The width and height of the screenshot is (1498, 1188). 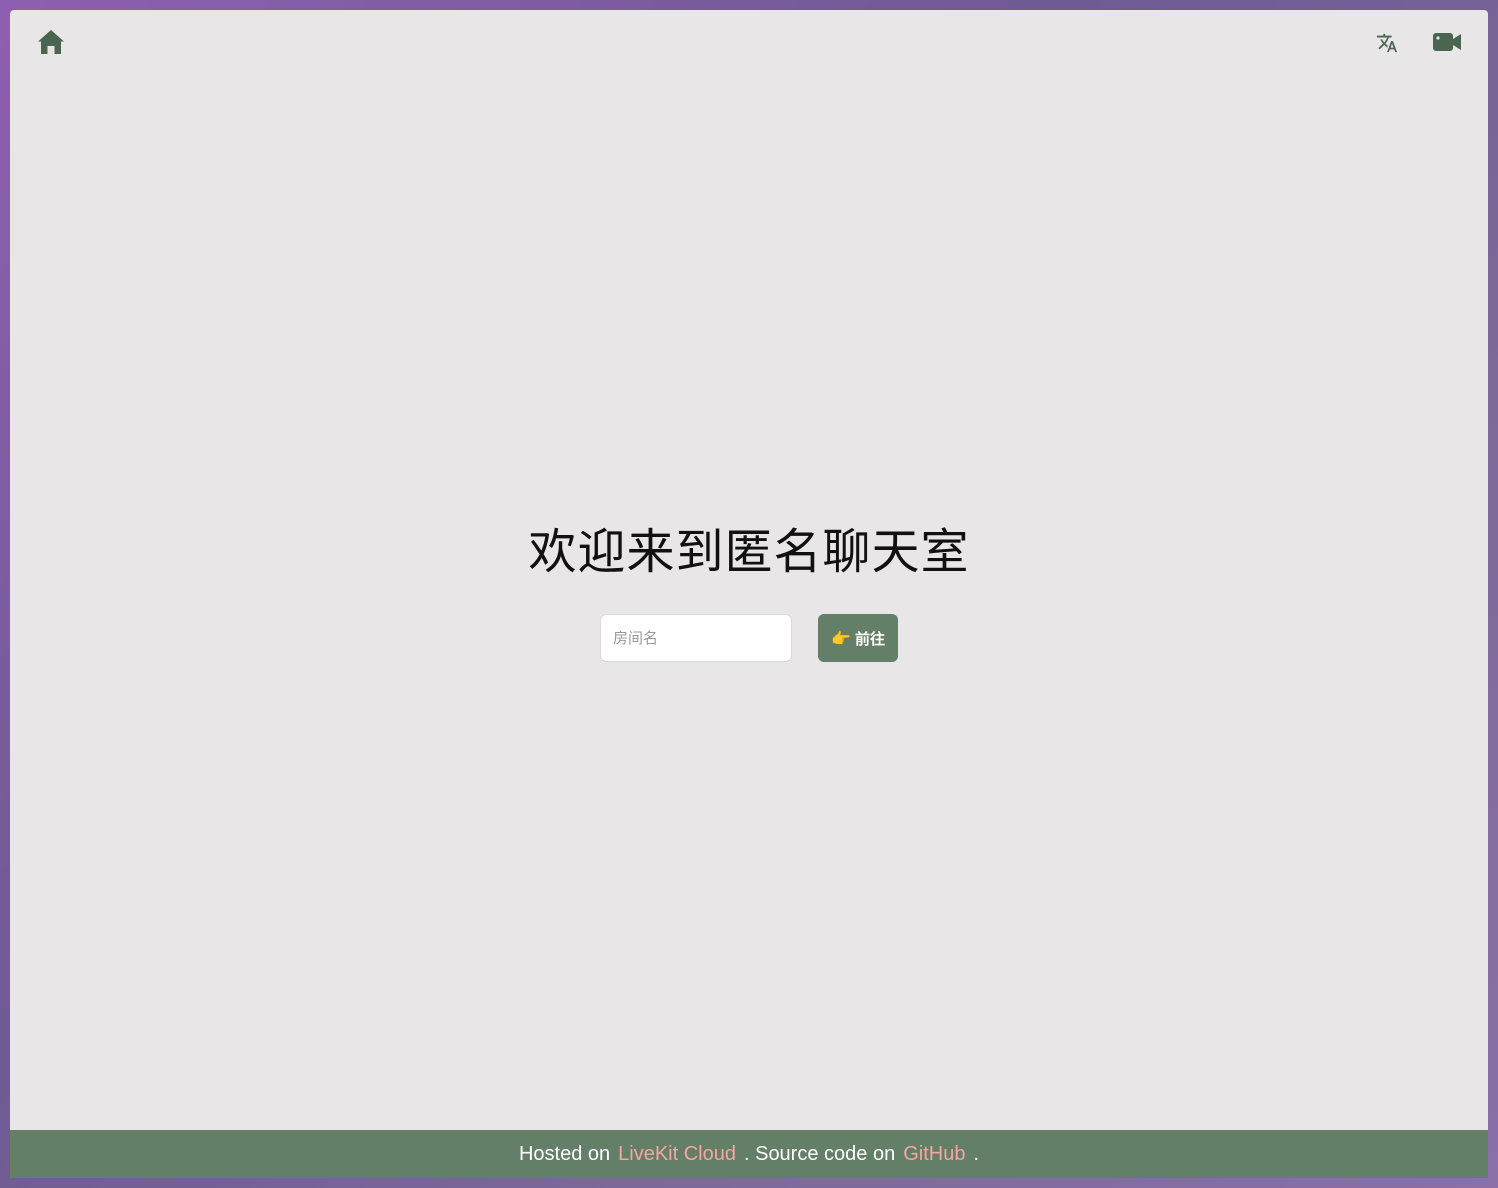 I want to click on join-room-form: 👉 前往, so click(x=749, y=638).